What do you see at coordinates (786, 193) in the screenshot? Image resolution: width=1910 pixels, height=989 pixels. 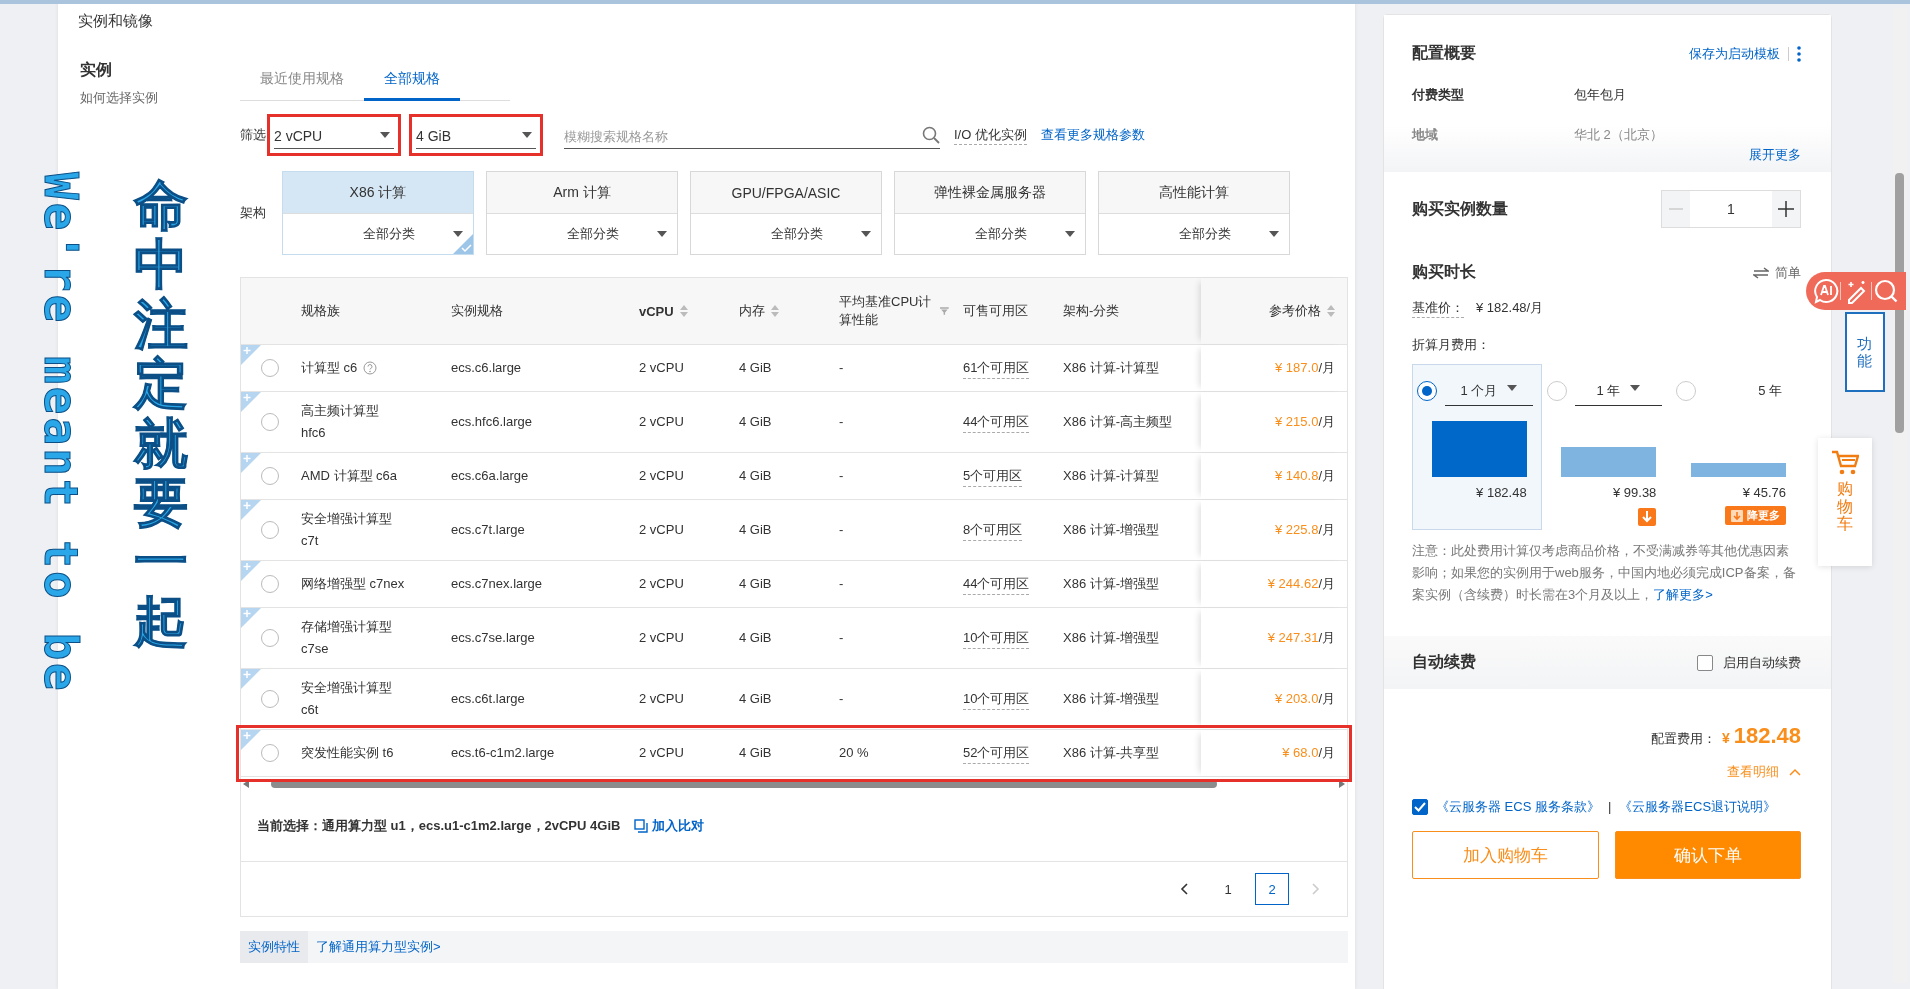 I see `architecture-option: GPU/FPGA/ASIC` at bounding box center [786, 193].